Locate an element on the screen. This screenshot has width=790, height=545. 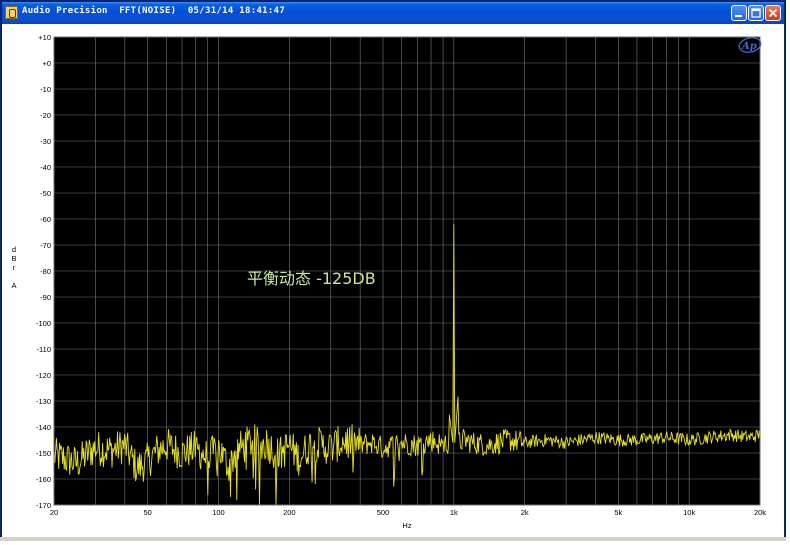
ap-logo-text: Ap is located at coordinates (749, 46).